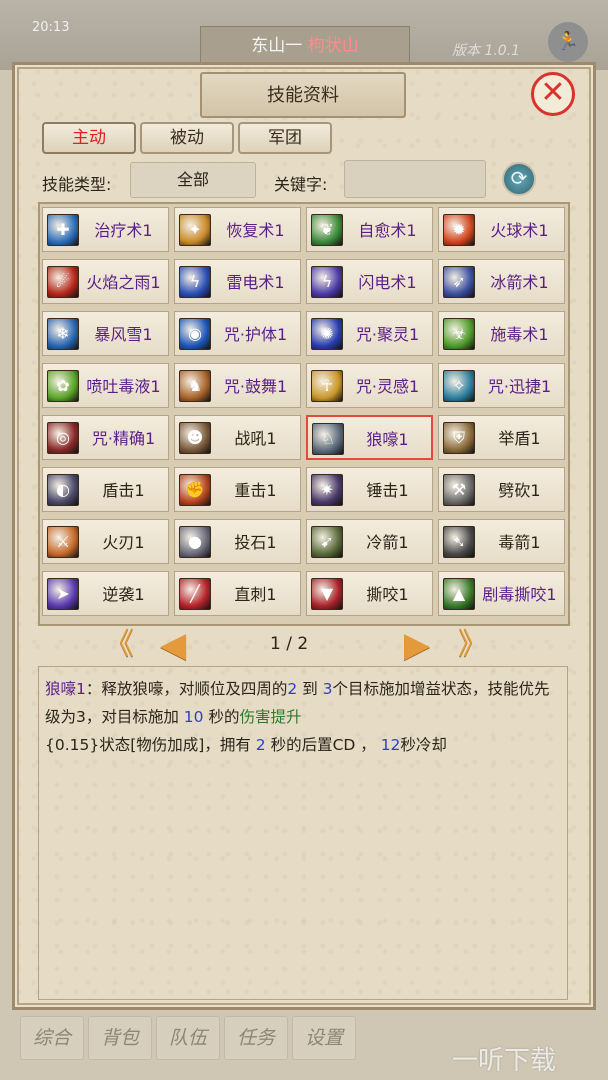  I want to click on tab-1: 被动, so click(187, 138).